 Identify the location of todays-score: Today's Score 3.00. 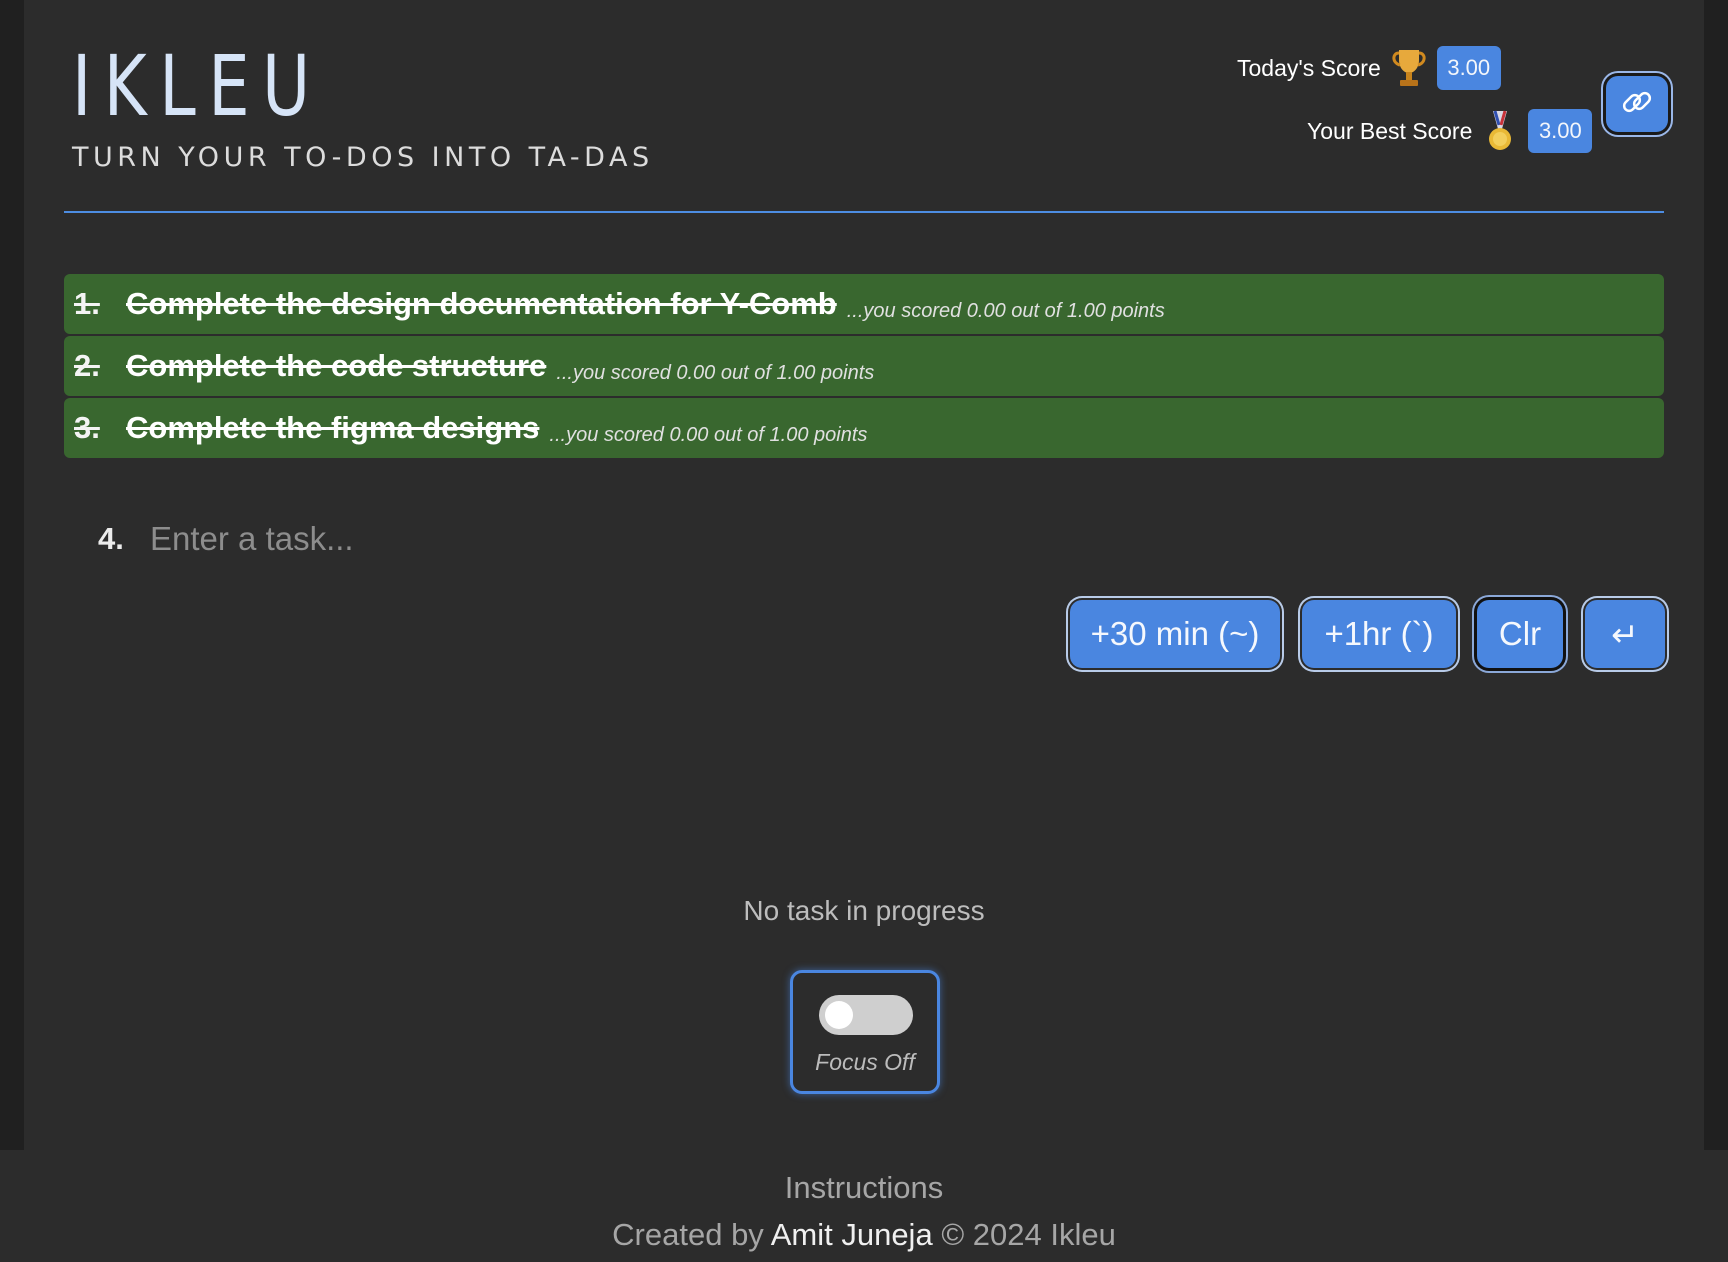
(1369, 68).